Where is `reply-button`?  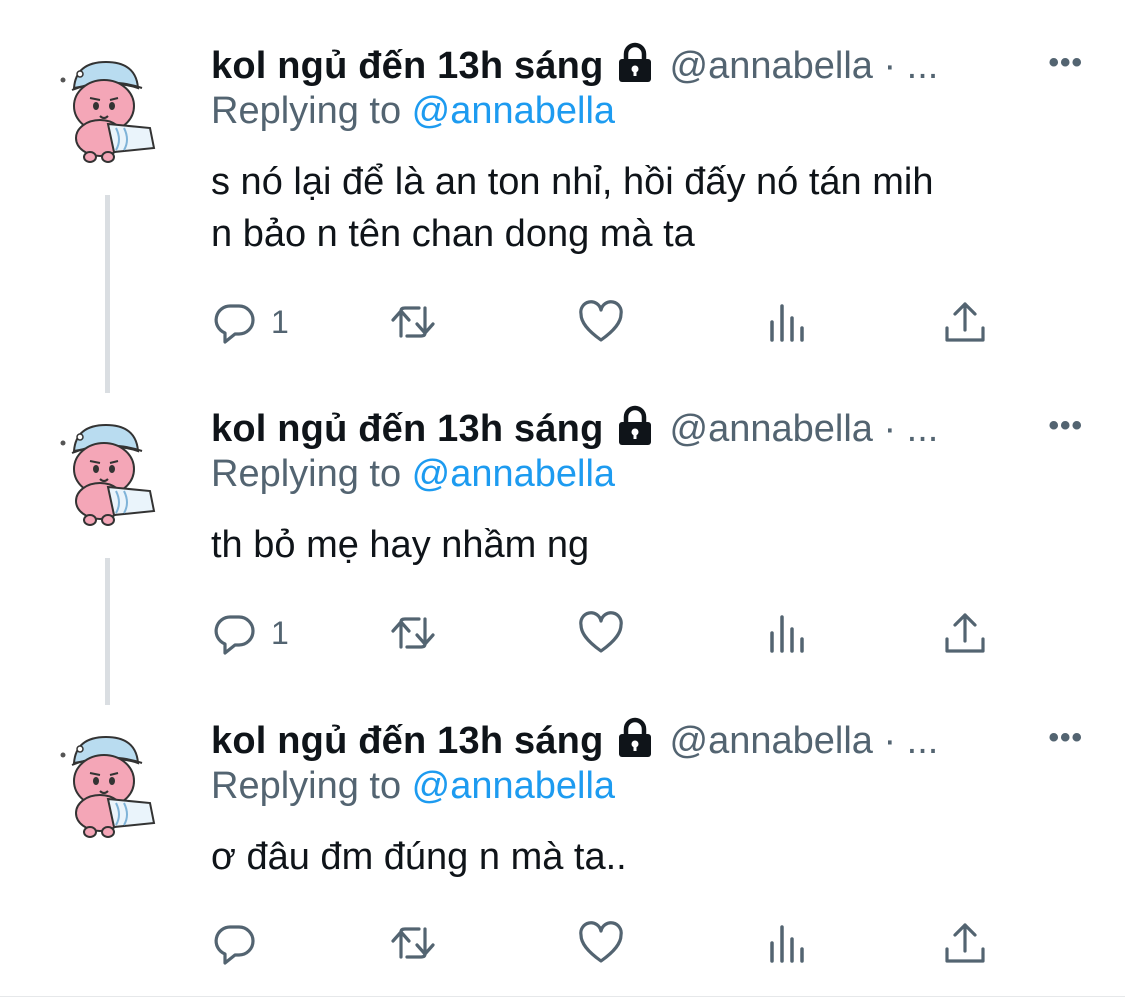
reply-button is located at coordinates (241, 943).